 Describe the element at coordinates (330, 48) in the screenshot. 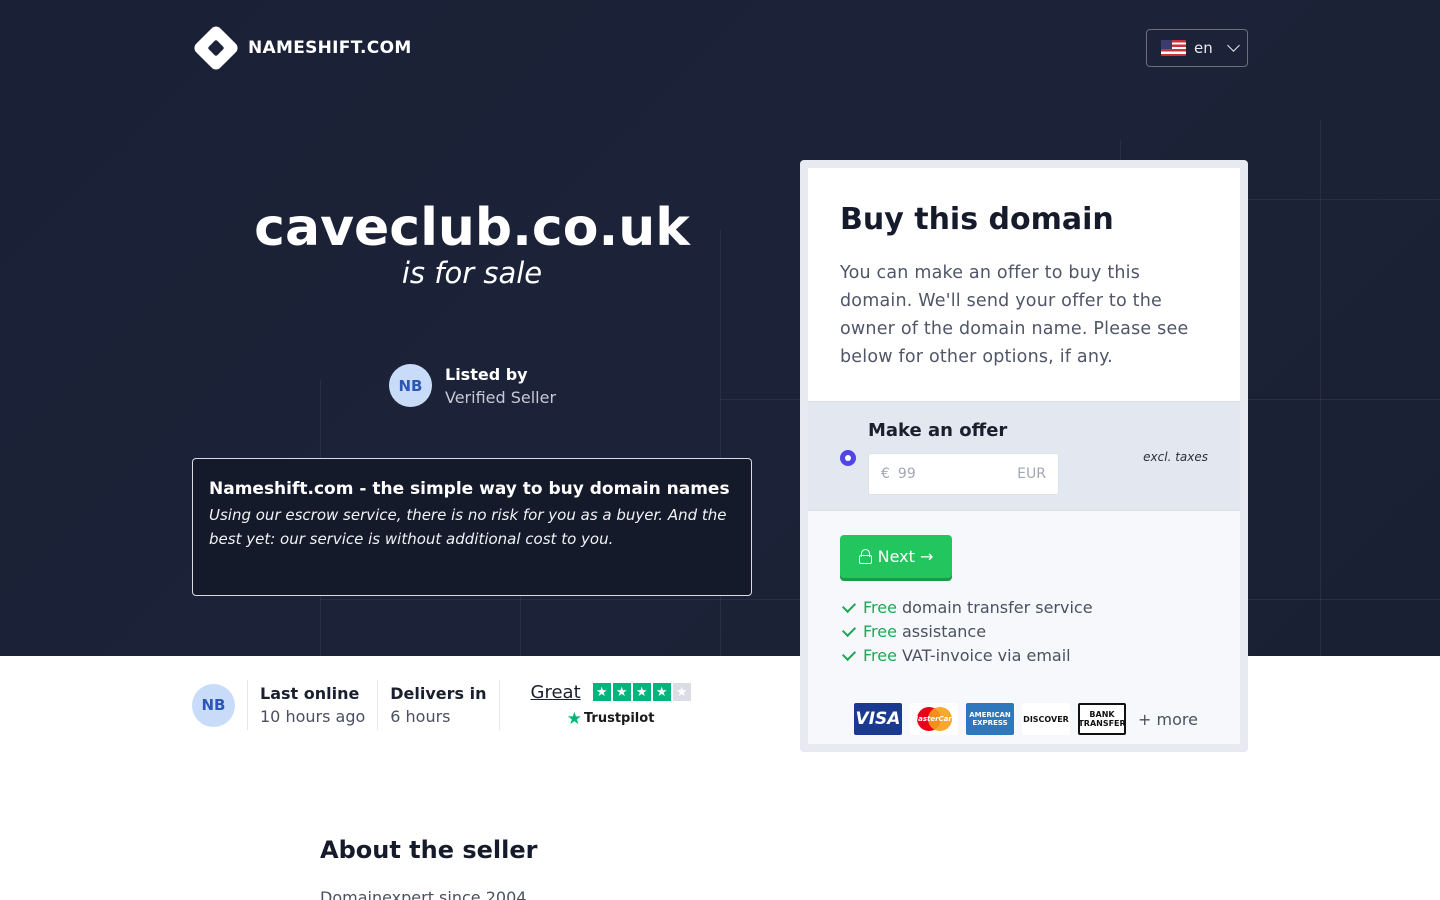

I see `logo-text: NAMESHIFT.COM` at that location.